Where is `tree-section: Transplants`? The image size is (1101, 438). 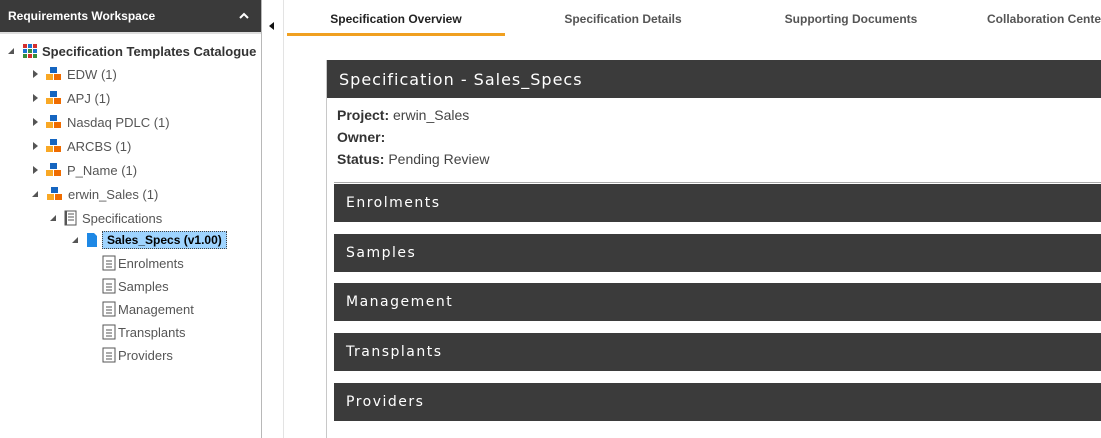 tree-section: Transplants is located at coordinates (143, 332).